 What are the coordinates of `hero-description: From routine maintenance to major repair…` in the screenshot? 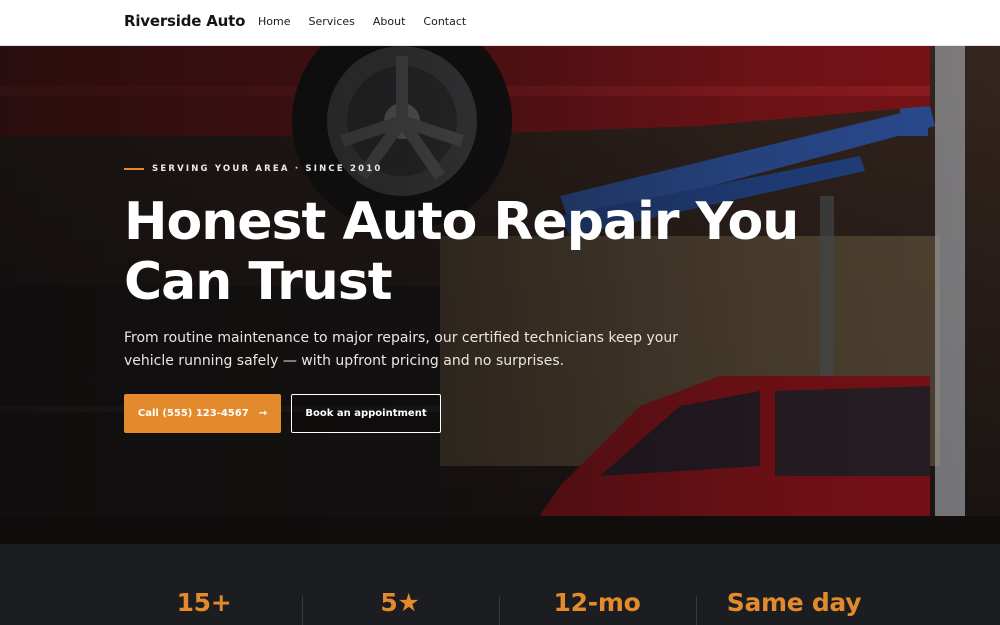 It's located at (401, 349).